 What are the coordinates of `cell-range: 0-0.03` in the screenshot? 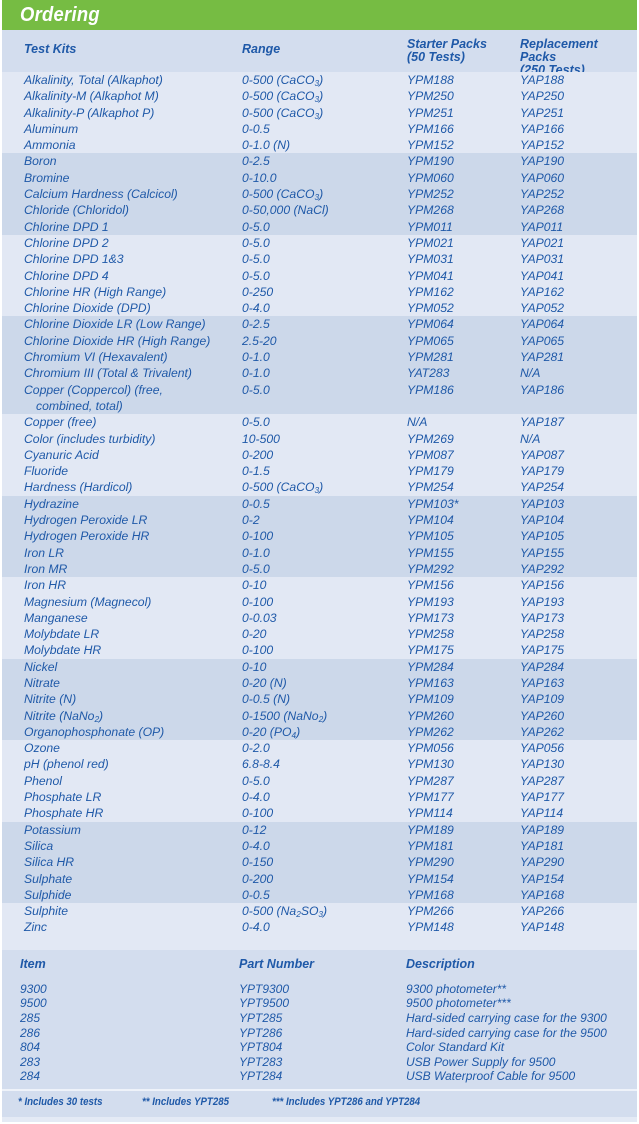 It's located at (259, 617).